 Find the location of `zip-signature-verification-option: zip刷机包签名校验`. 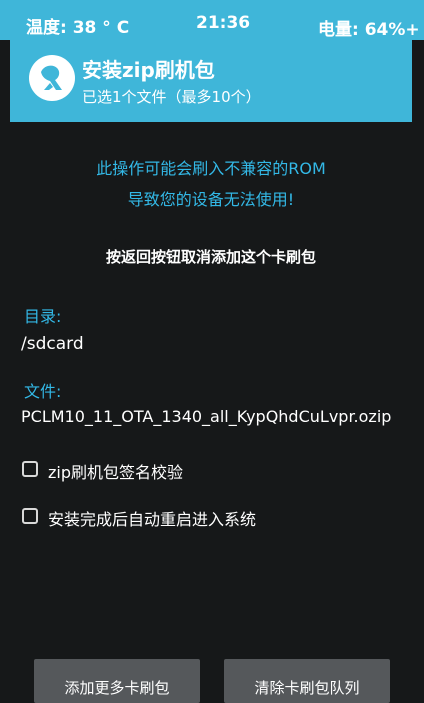

zip-signature-verification-option: zip刷机包签名校验 is located at coordinates (137, 471).